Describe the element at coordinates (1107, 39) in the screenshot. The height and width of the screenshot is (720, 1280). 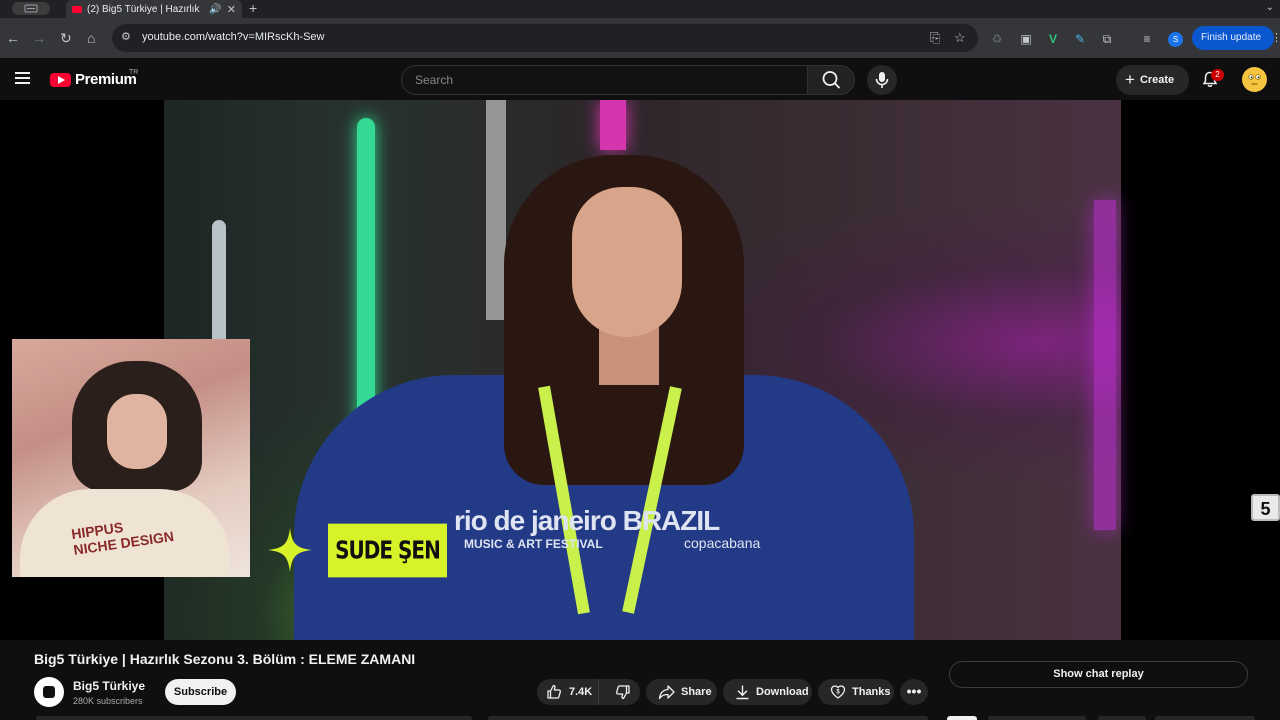
I see `extensions-puzzle-icon: ⧉` at that location.